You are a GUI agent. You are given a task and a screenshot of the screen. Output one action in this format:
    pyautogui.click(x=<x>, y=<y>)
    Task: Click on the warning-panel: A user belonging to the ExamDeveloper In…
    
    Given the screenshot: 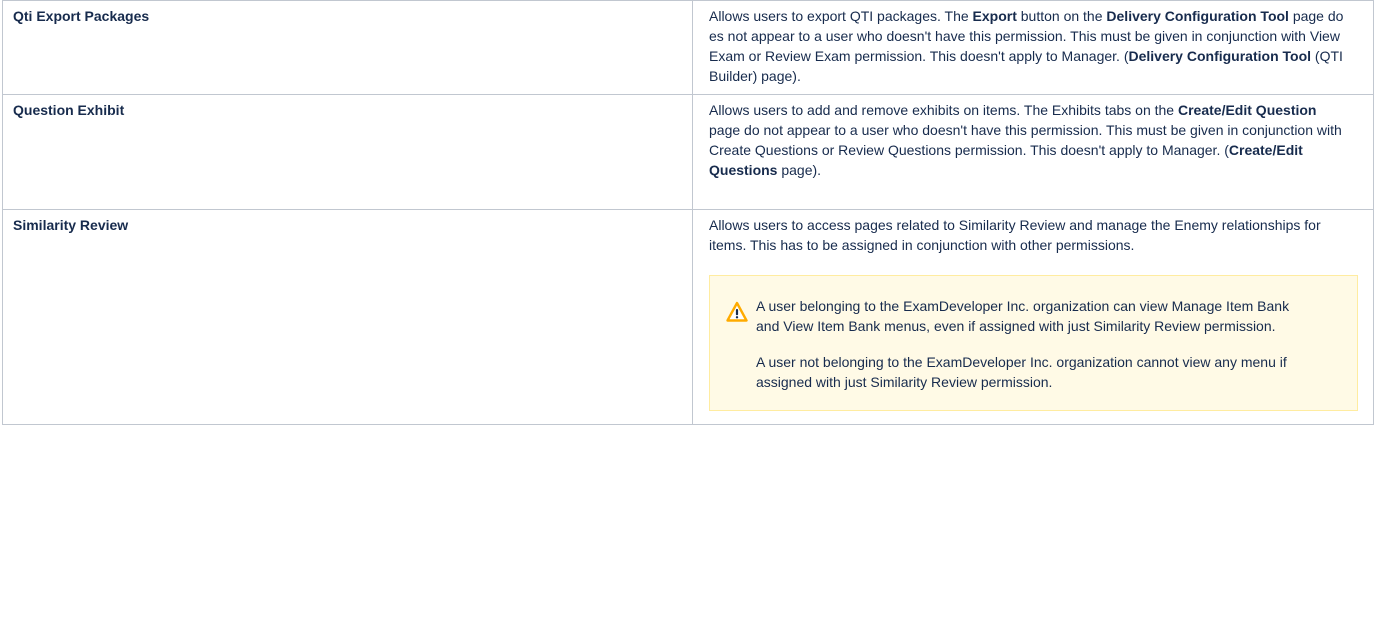 What is the action you would take?
    pyautogui.click(x=1033, y=343)
    